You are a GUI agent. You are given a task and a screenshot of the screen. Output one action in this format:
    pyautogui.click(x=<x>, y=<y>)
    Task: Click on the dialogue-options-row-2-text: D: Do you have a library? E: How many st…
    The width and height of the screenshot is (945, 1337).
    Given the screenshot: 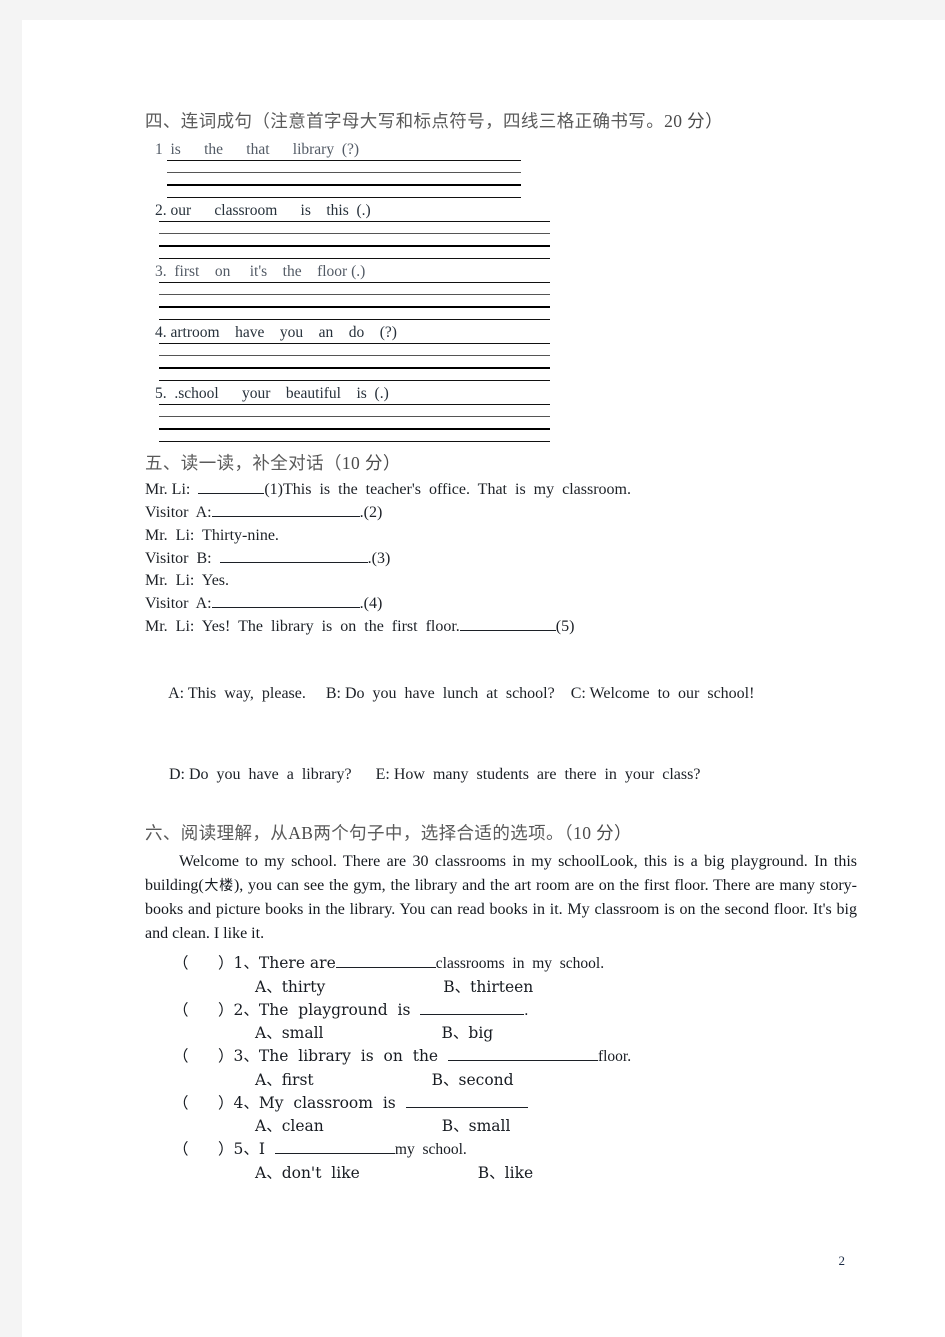 What is the action you would take?
    pyautogui.click(x=435, y=775)
    